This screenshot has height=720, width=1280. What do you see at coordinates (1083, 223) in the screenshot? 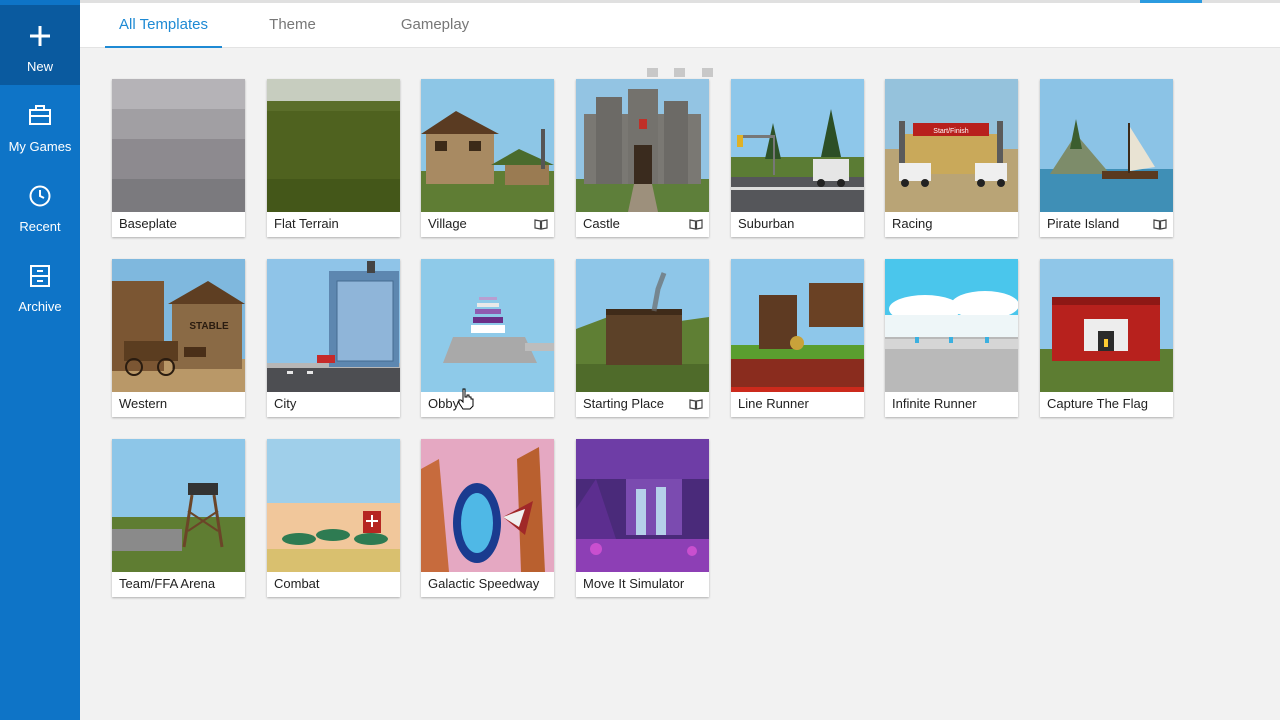
I see `template-name: Pirate Island` at bounding box center [1083, 223].